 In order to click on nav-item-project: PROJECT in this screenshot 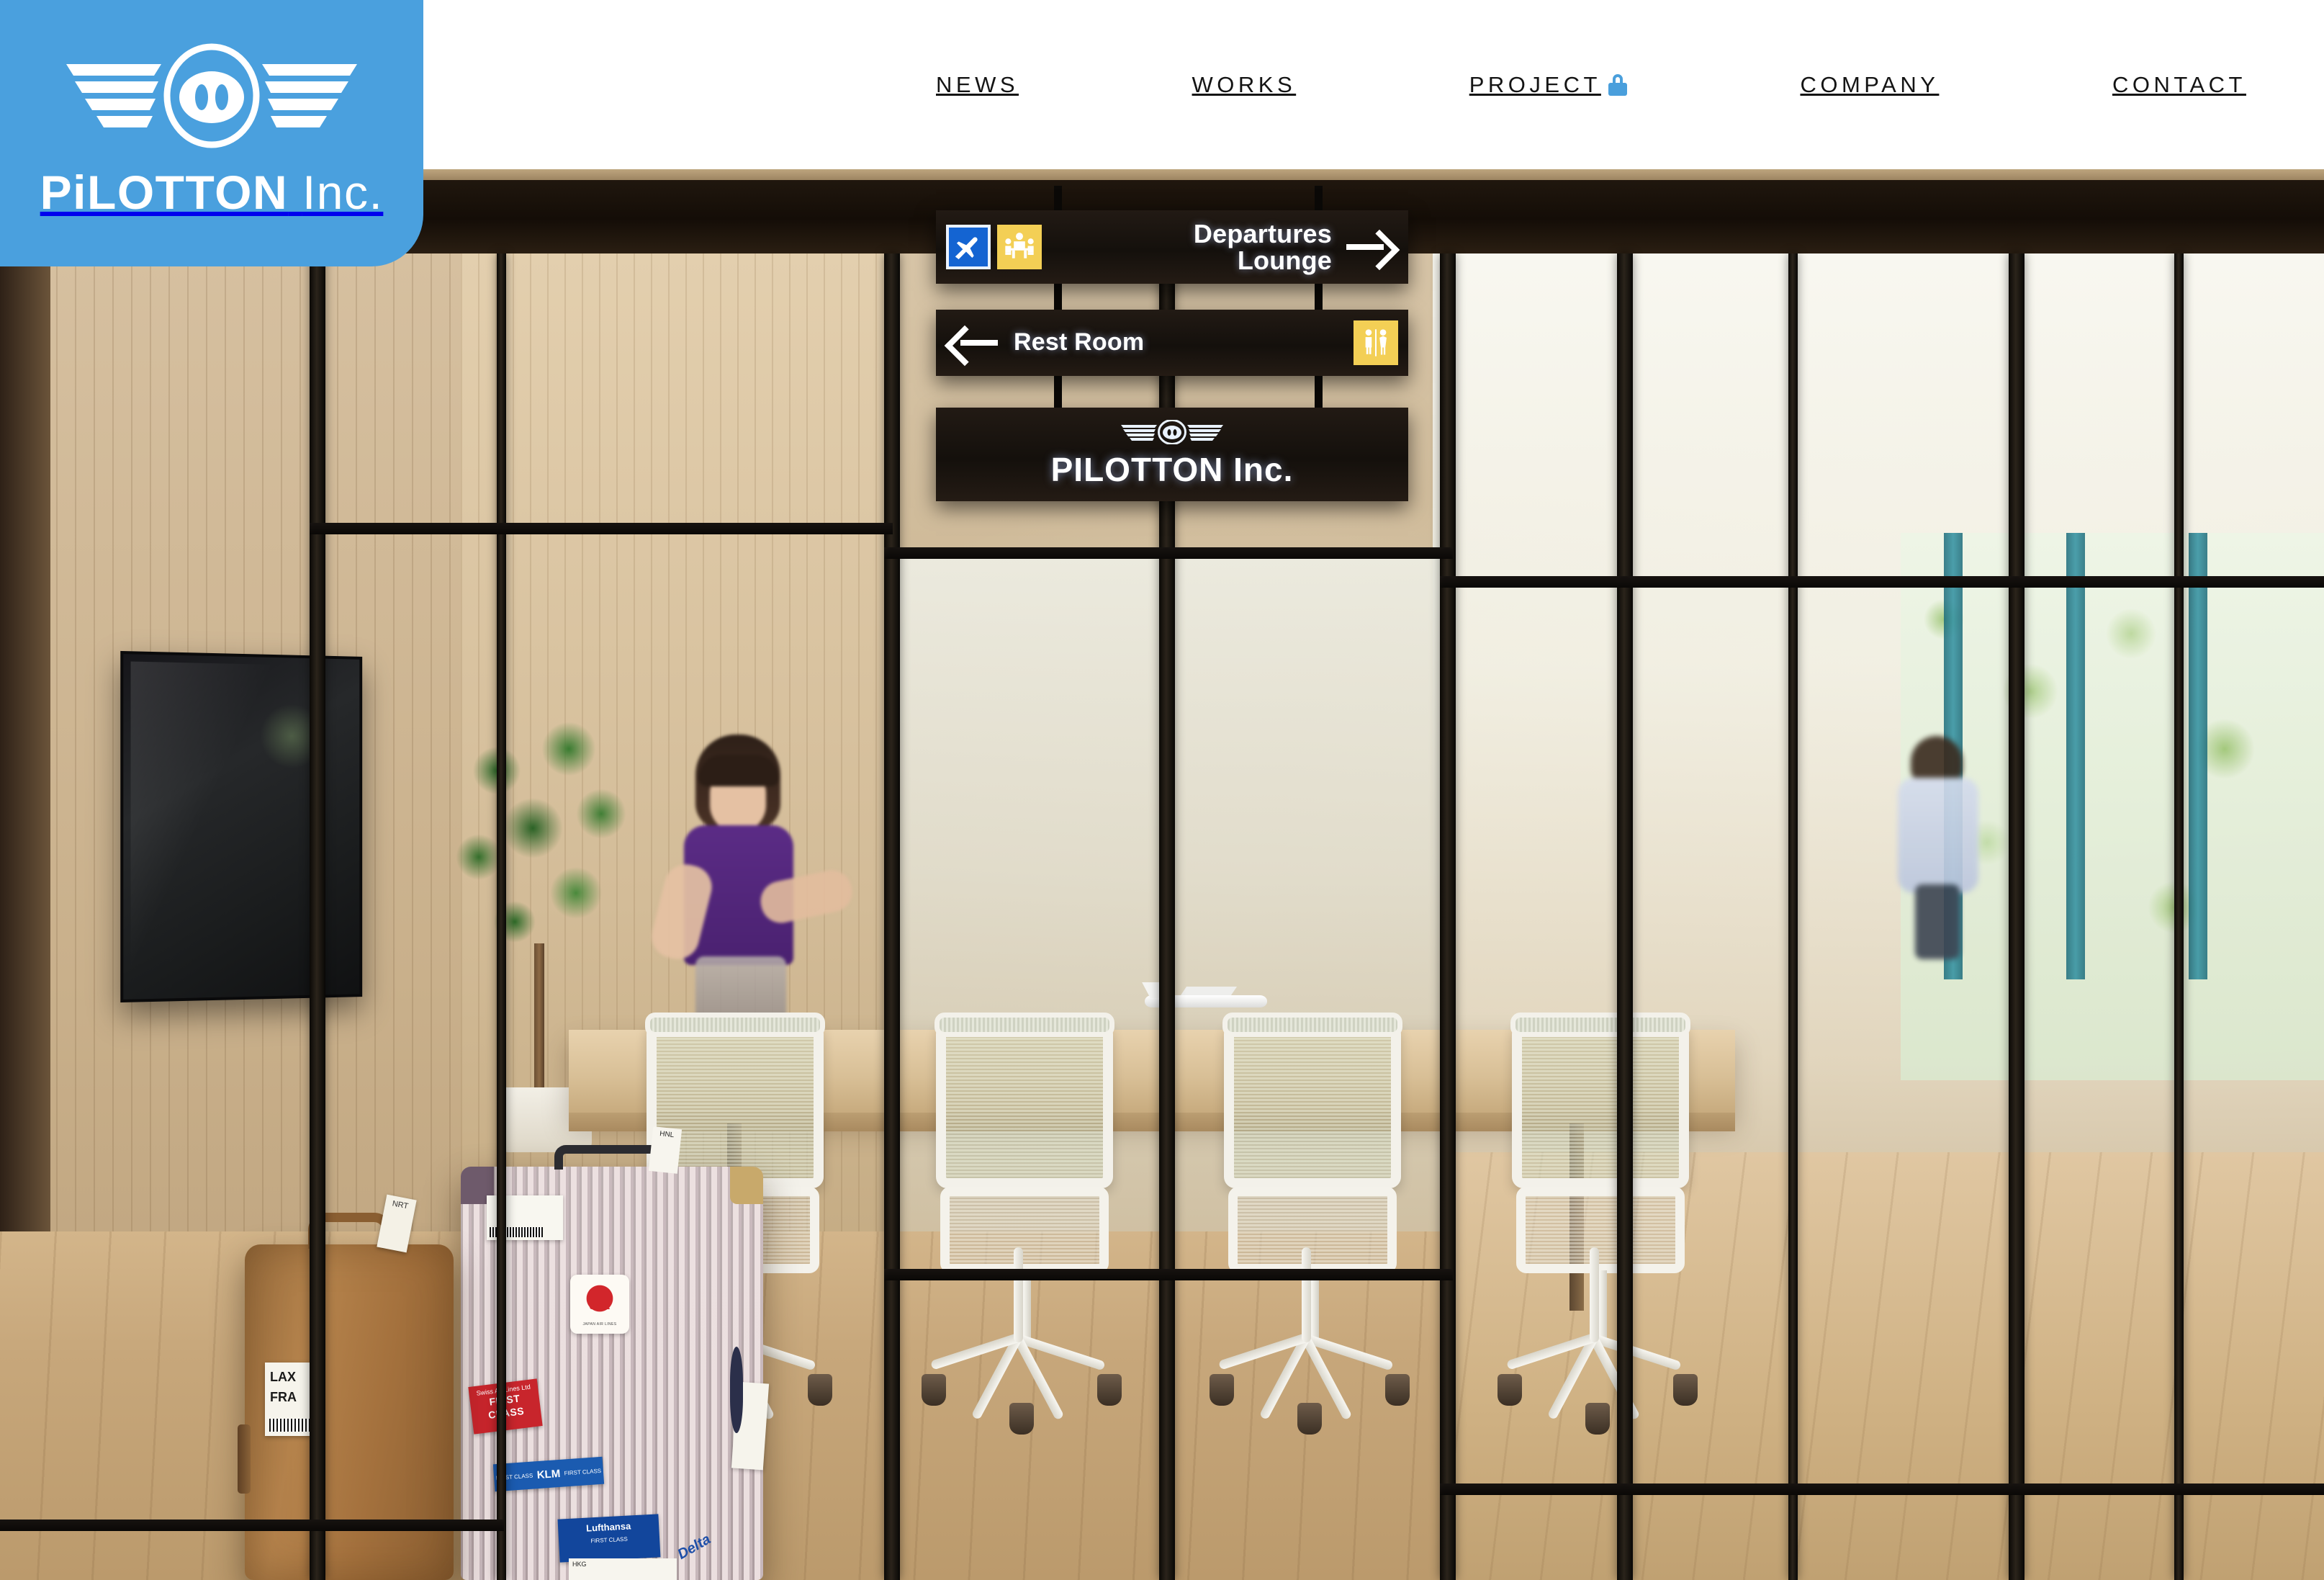, I will do `click(1548, 85)`.